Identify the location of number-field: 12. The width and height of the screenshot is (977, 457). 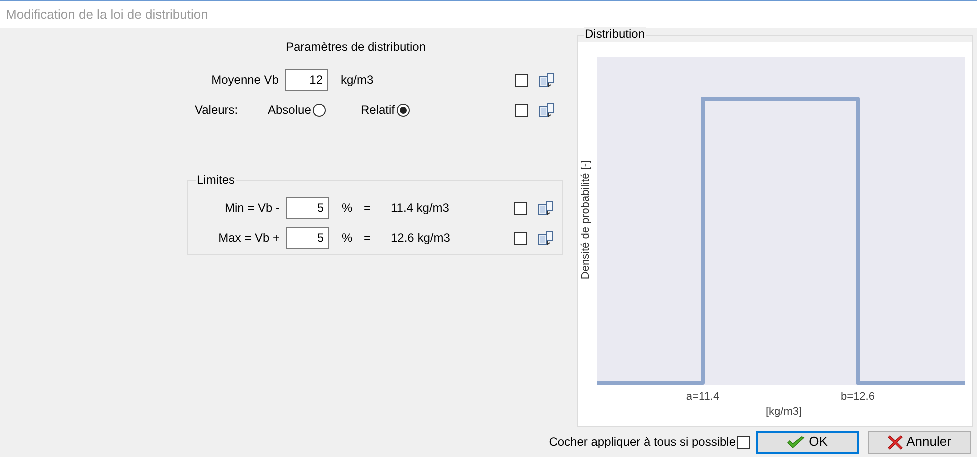
(306, 80).